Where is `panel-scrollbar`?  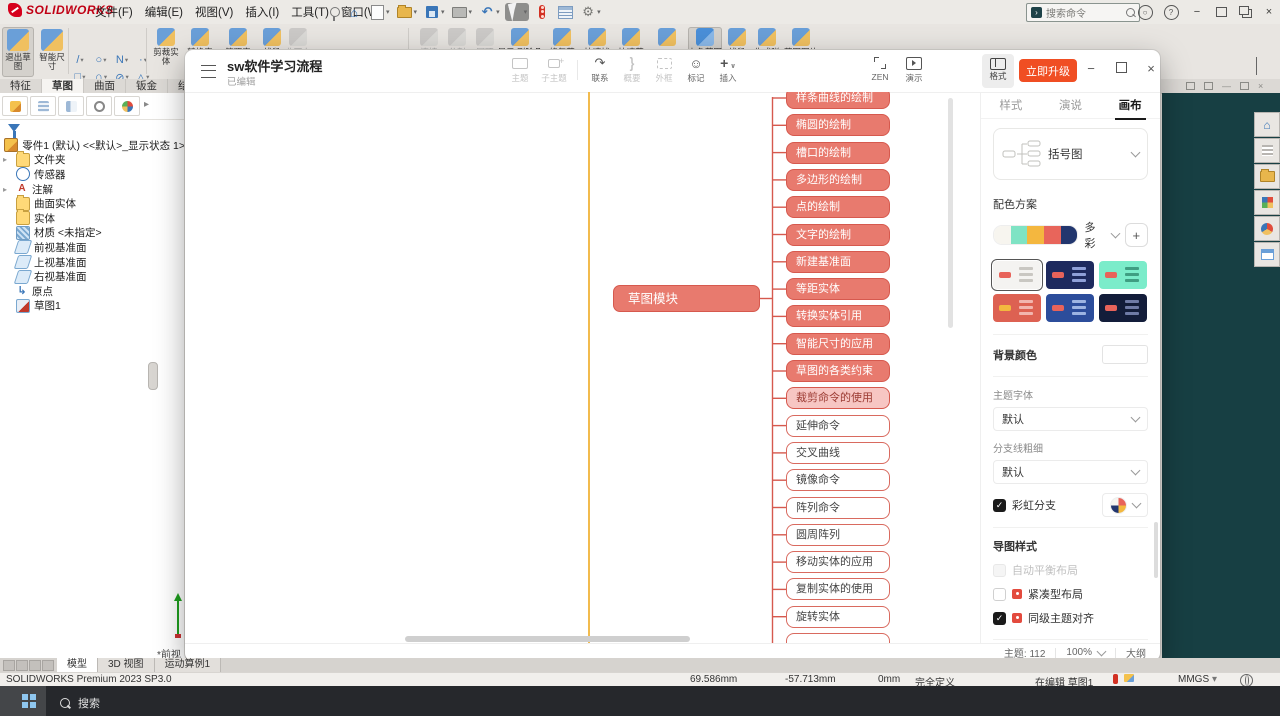 panel-scrollbar is located at coordinates (1156, 550).